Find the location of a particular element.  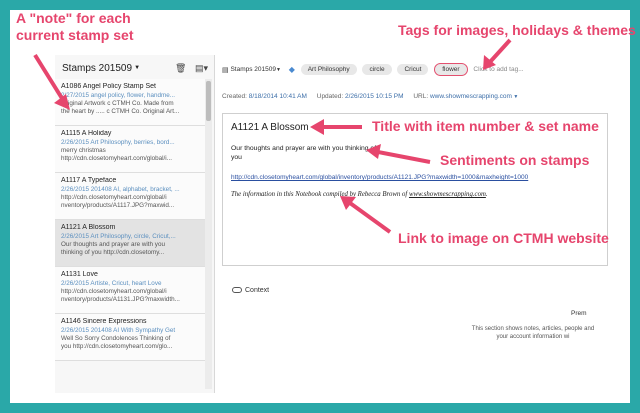

premium-label: Prem is located at coordinates (579, 313).